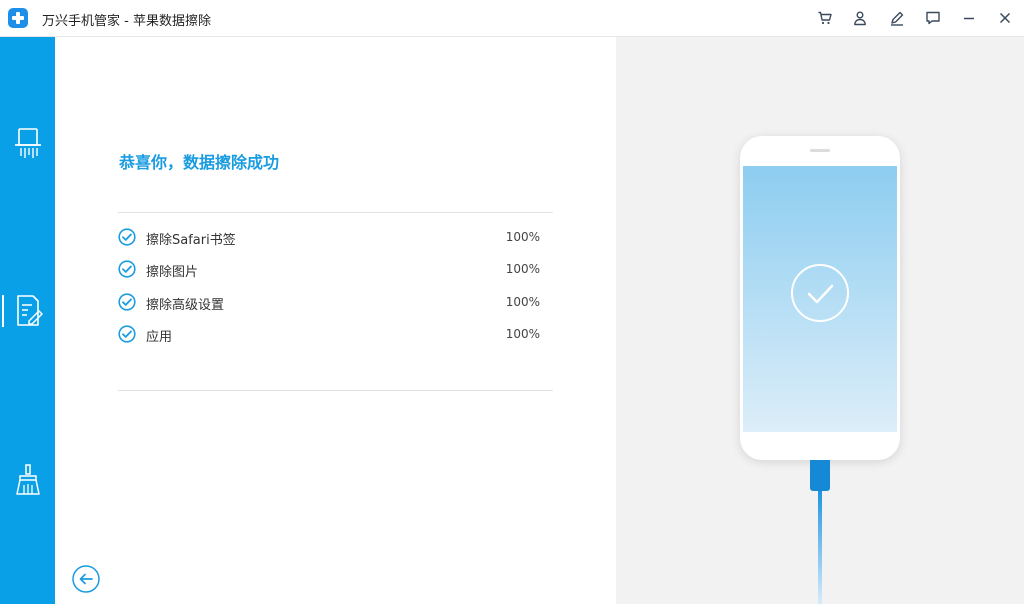 The image size is (1024, 604). What do you see at coordinates (172, 272) in the screenshot?
I see `task-label: 擦除图片` at bounding box center [172, 272].